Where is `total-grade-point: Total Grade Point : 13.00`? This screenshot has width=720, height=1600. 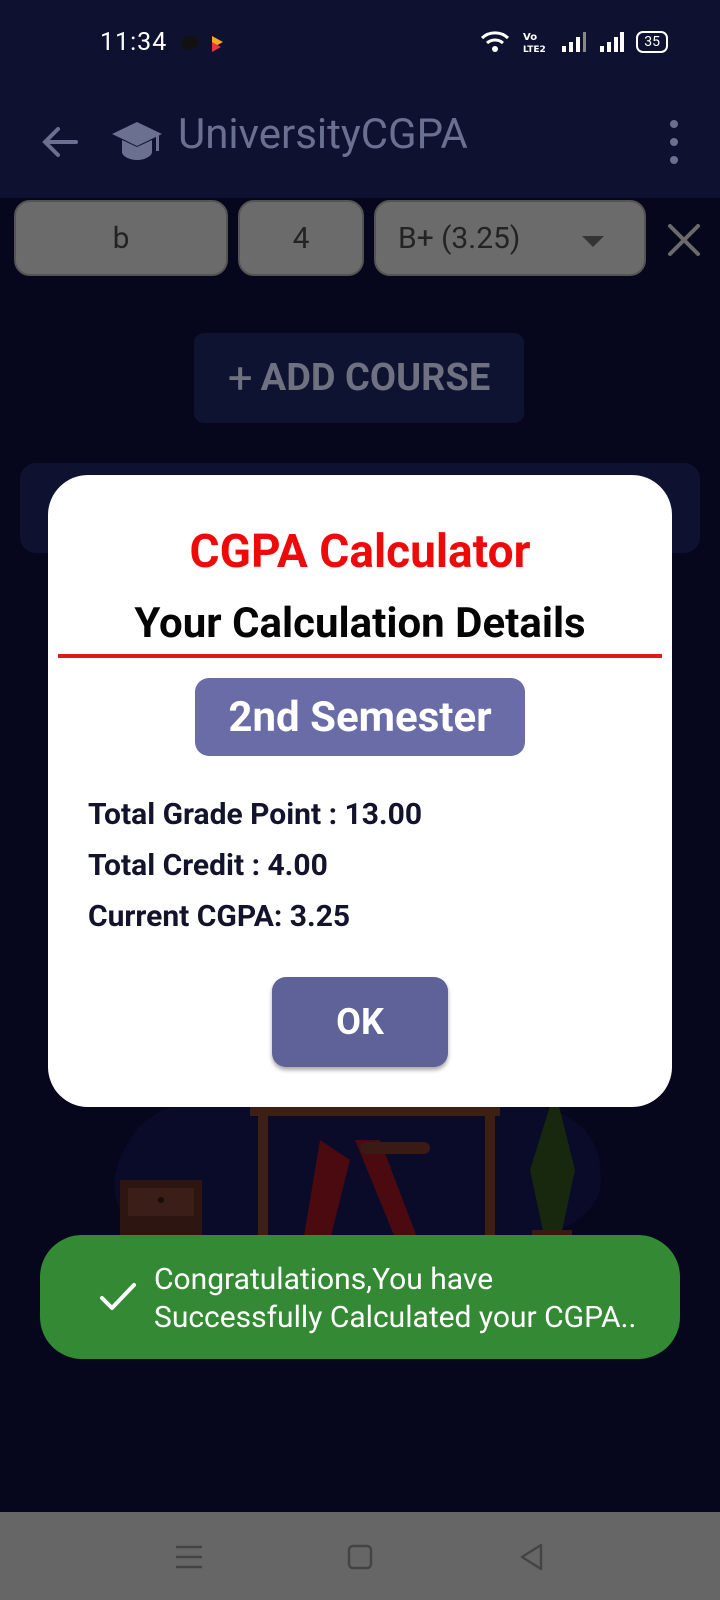 total-grade-point: Total Grade Point : 13.00 is located at coordinates (255, 814).